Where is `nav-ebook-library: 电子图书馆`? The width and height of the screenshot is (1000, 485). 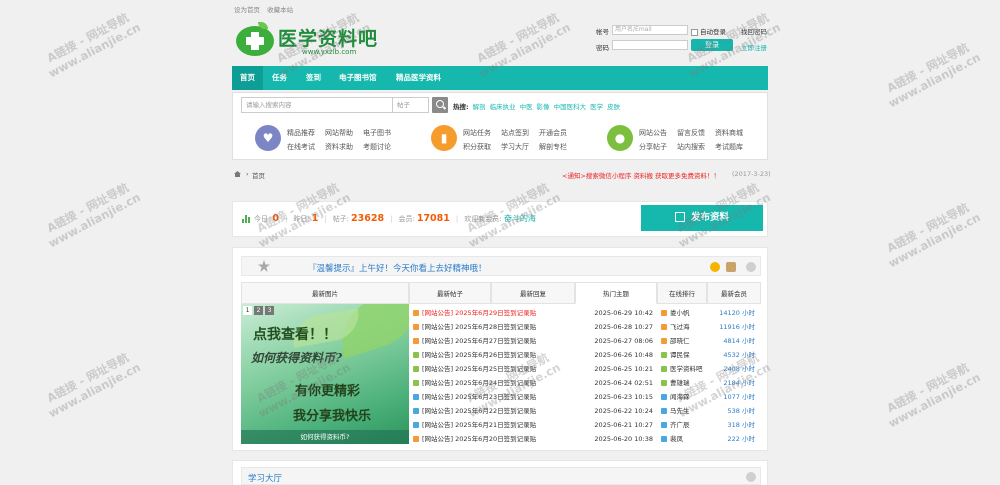 nav-ebook-library: 电子图书馆 is located at coordinates (358, 78).